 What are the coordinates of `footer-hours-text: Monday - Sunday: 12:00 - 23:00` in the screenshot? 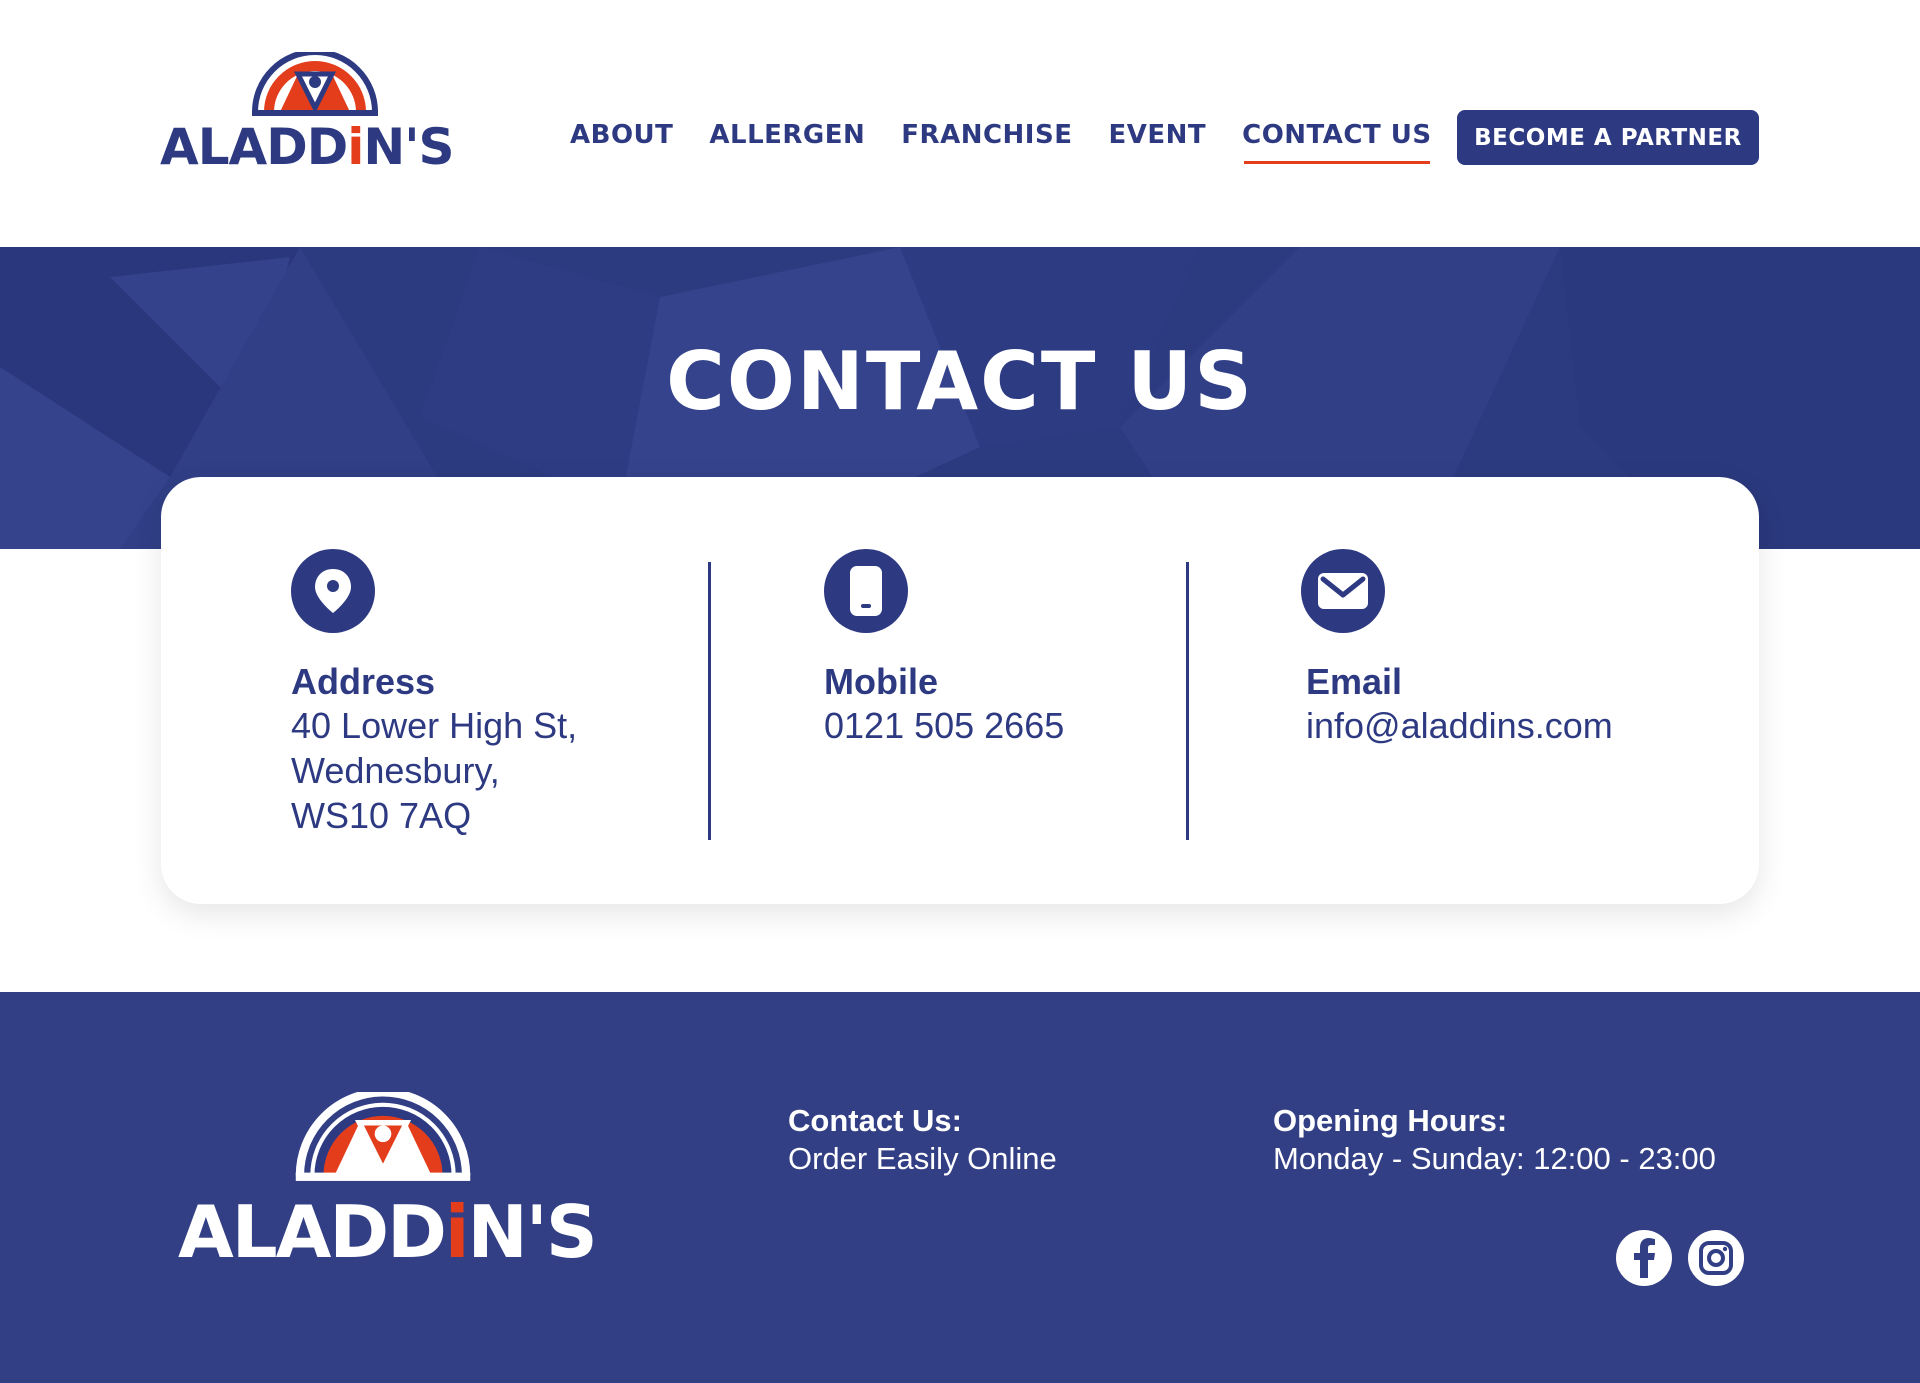 It's located at (1494, 1158).